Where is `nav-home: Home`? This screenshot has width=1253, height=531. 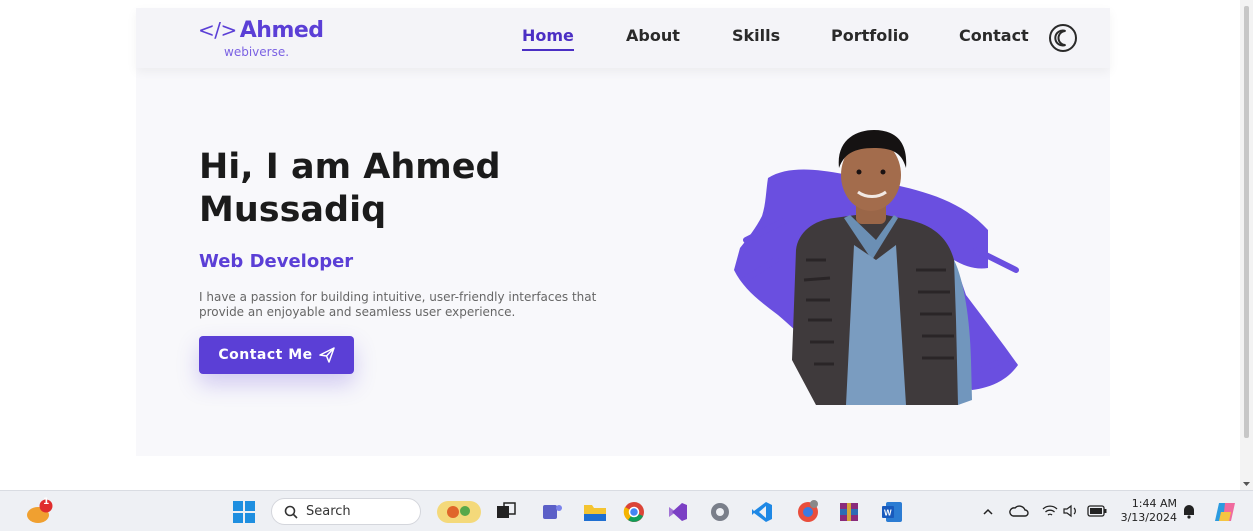
nav-home: Home is located at coordinates (548, 38).